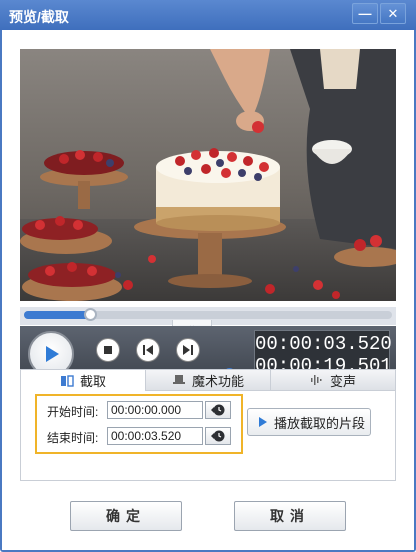  I want to click on stop-button, so click(108, 350).